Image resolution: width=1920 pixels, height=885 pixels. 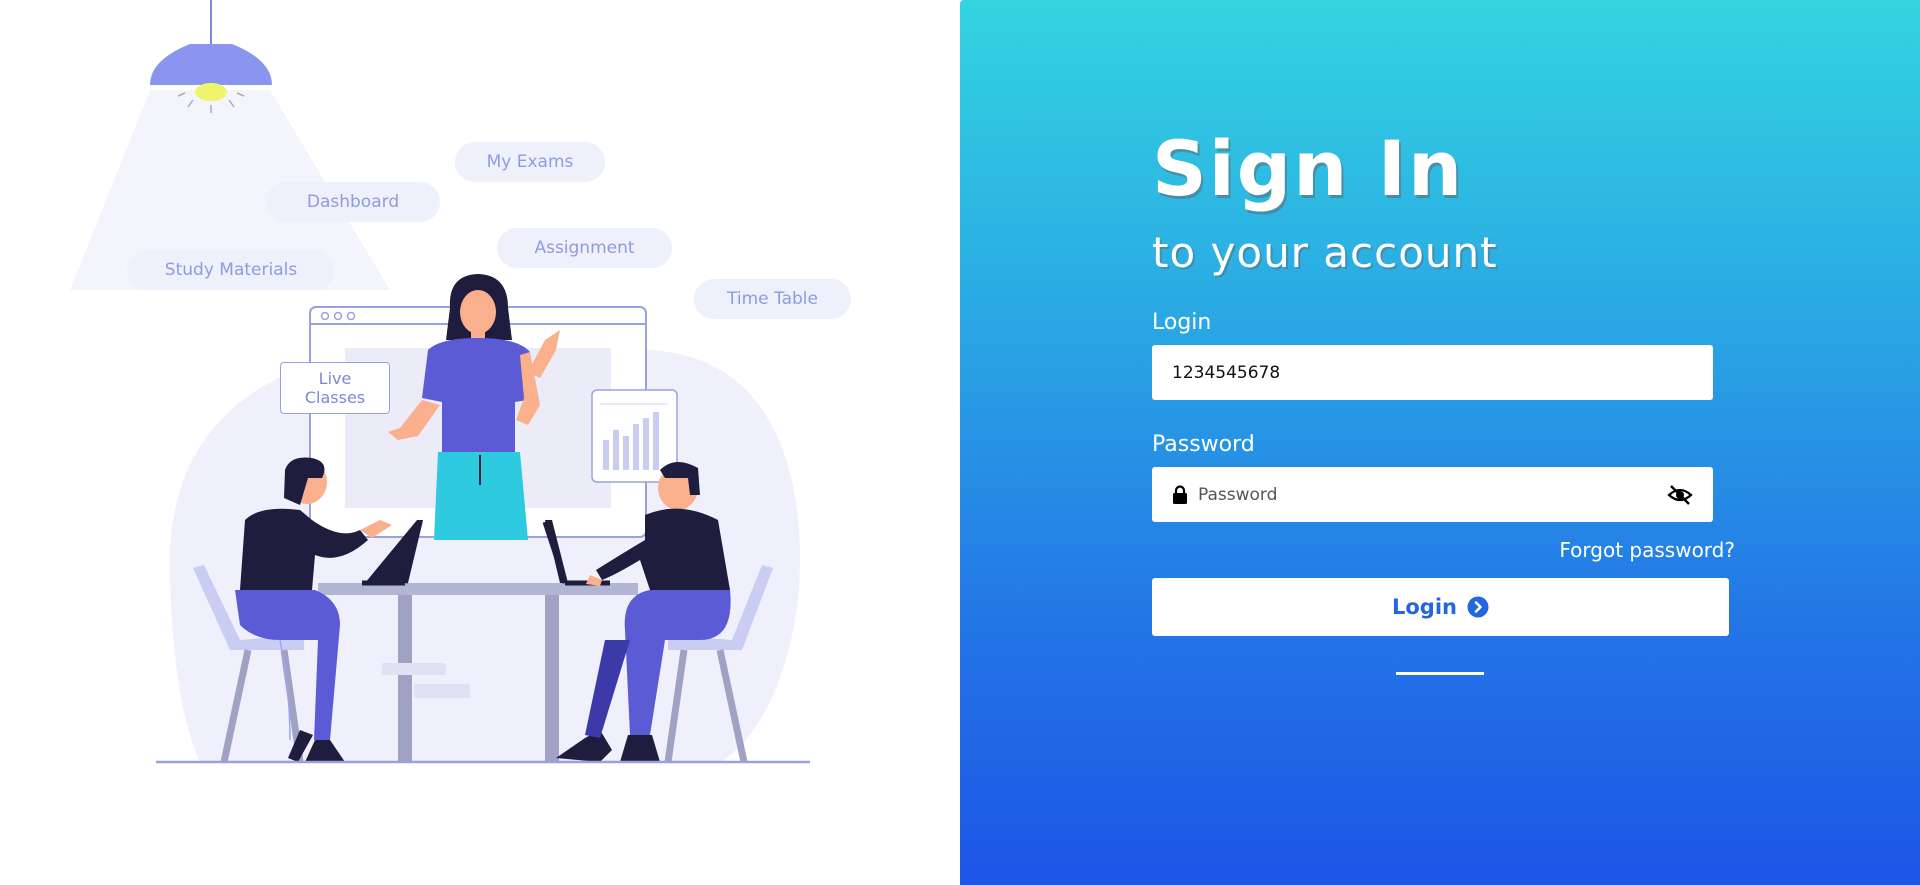 What do you see at coordinates (335, 397) in the screenshot?
I see `live-classes-line2: Classes` at bounding box center [335, 397].